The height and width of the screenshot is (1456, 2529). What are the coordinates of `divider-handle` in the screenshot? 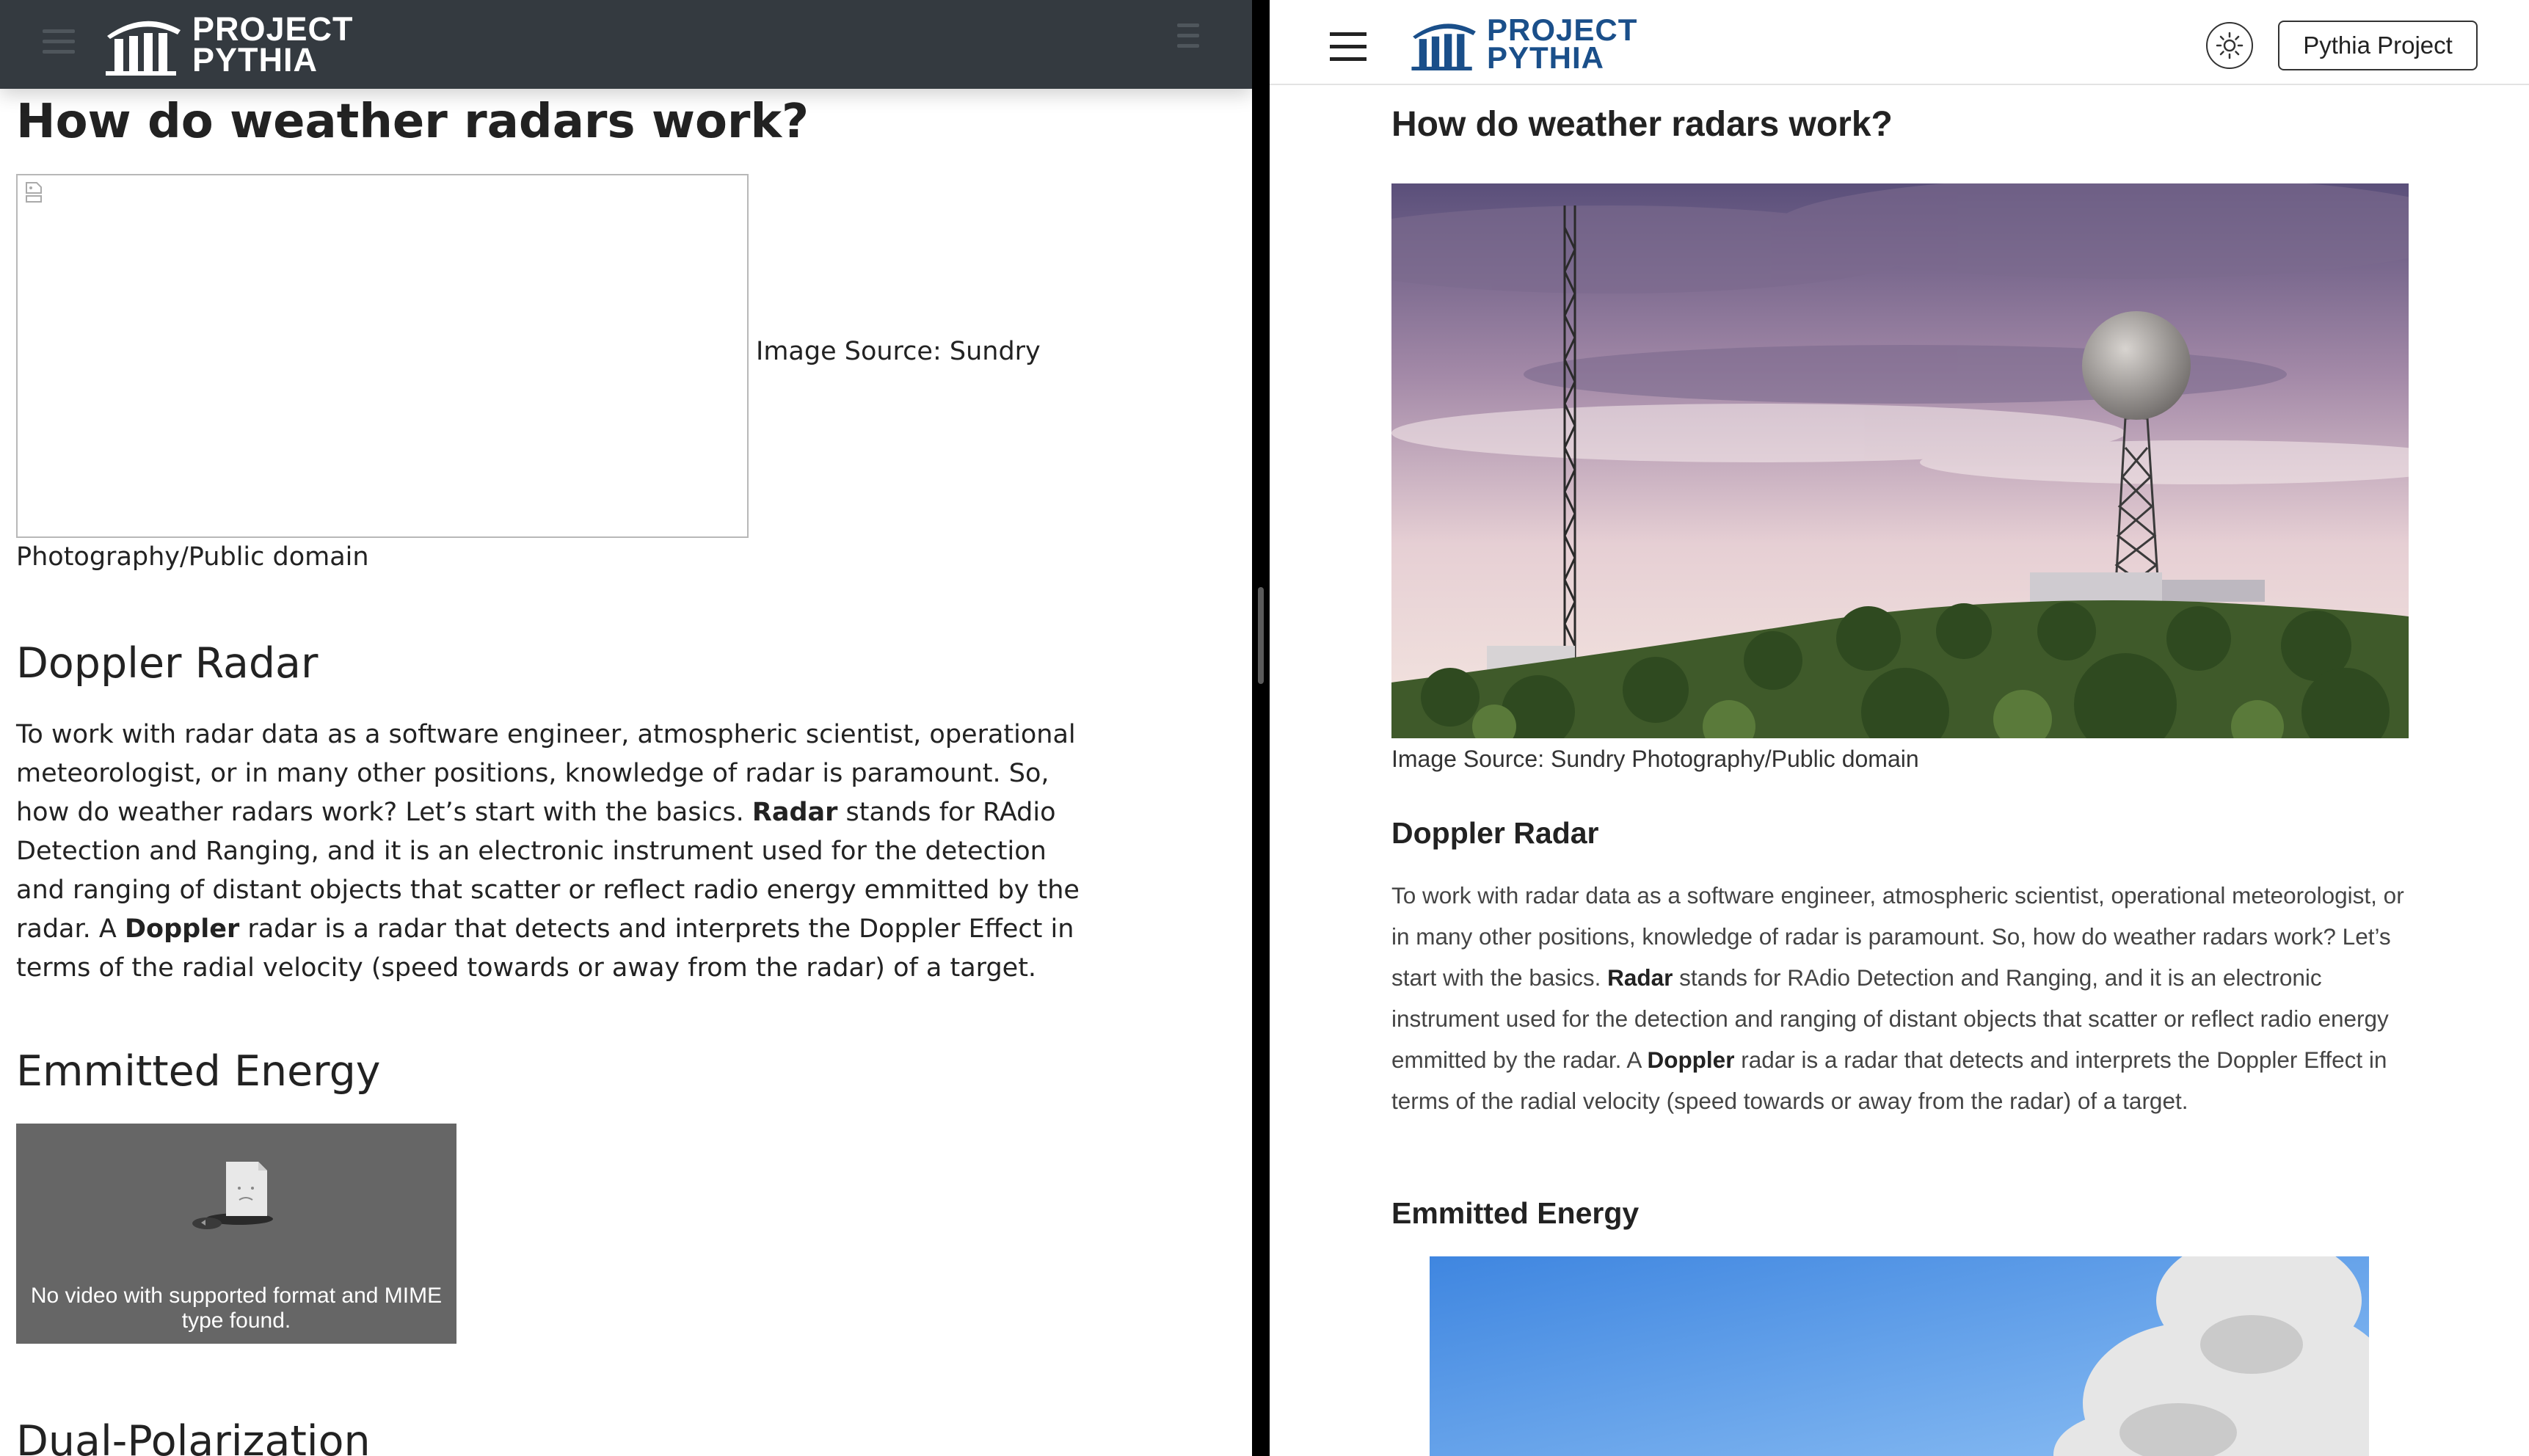 It's located at (1261, 636).